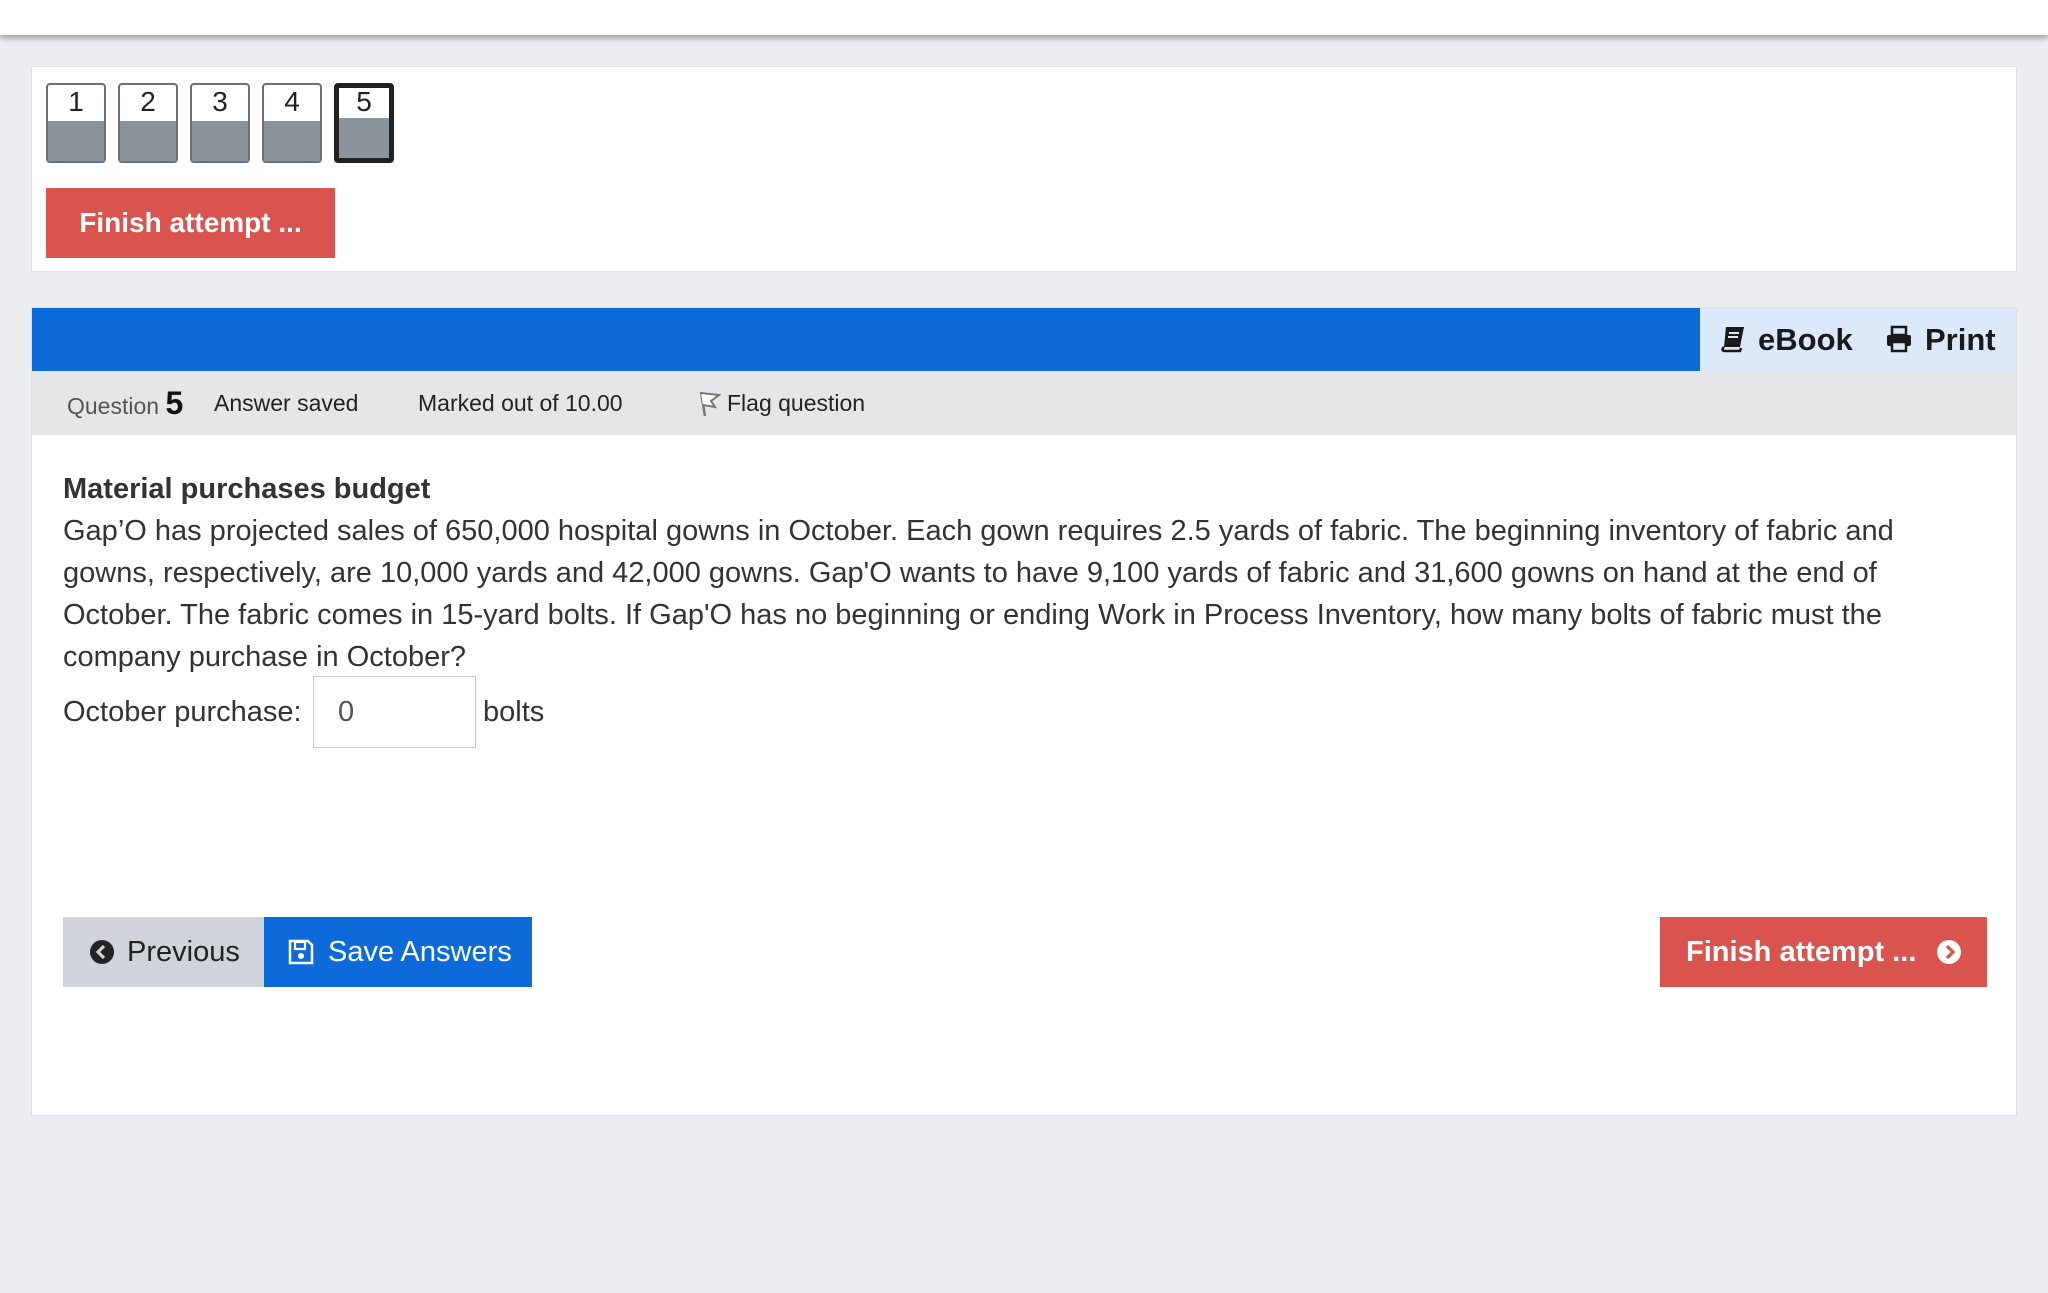 The height and width of the screenshot is (1293, 2048). I want to click on book-icon, so click(1732, 339).